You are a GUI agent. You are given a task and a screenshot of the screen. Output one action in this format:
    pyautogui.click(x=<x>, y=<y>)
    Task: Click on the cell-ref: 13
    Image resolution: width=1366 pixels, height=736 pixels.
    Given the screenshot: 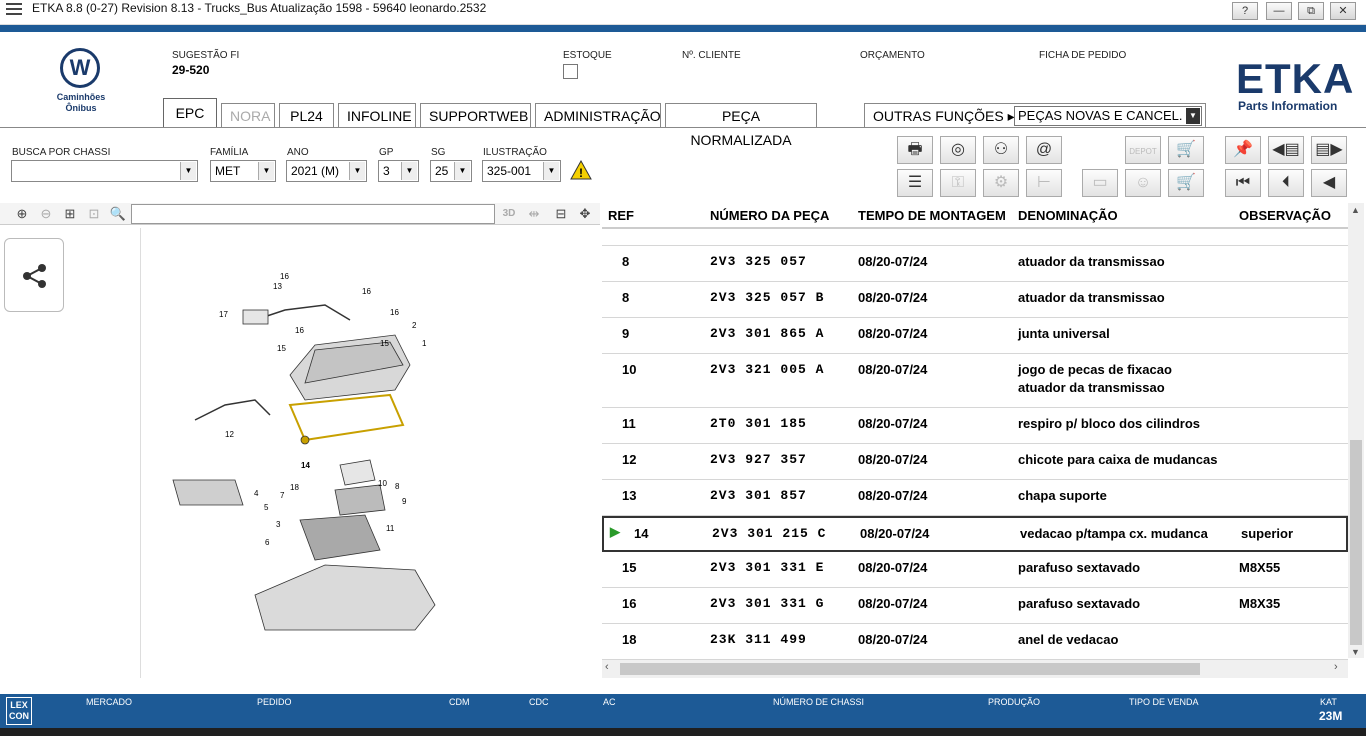 What is the action you would take?
    pyautogui.click(x=629, y=495)
    